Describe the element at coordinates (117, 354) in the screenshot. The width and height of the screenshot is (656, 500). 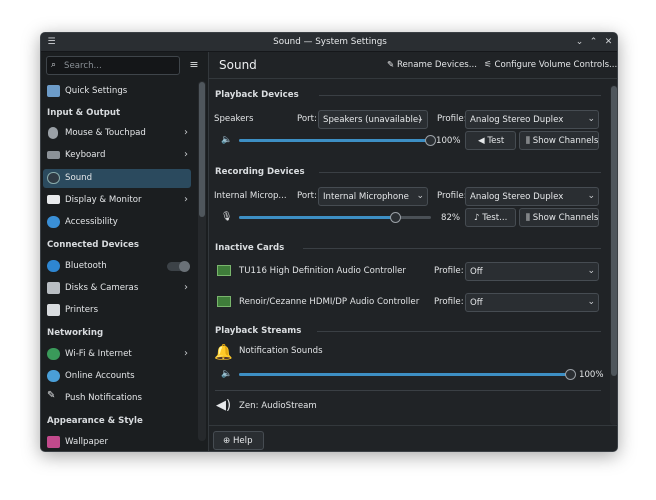
I see `sidebar-item-wifi-internet: Wi-Fi & Internet ›` at that location.